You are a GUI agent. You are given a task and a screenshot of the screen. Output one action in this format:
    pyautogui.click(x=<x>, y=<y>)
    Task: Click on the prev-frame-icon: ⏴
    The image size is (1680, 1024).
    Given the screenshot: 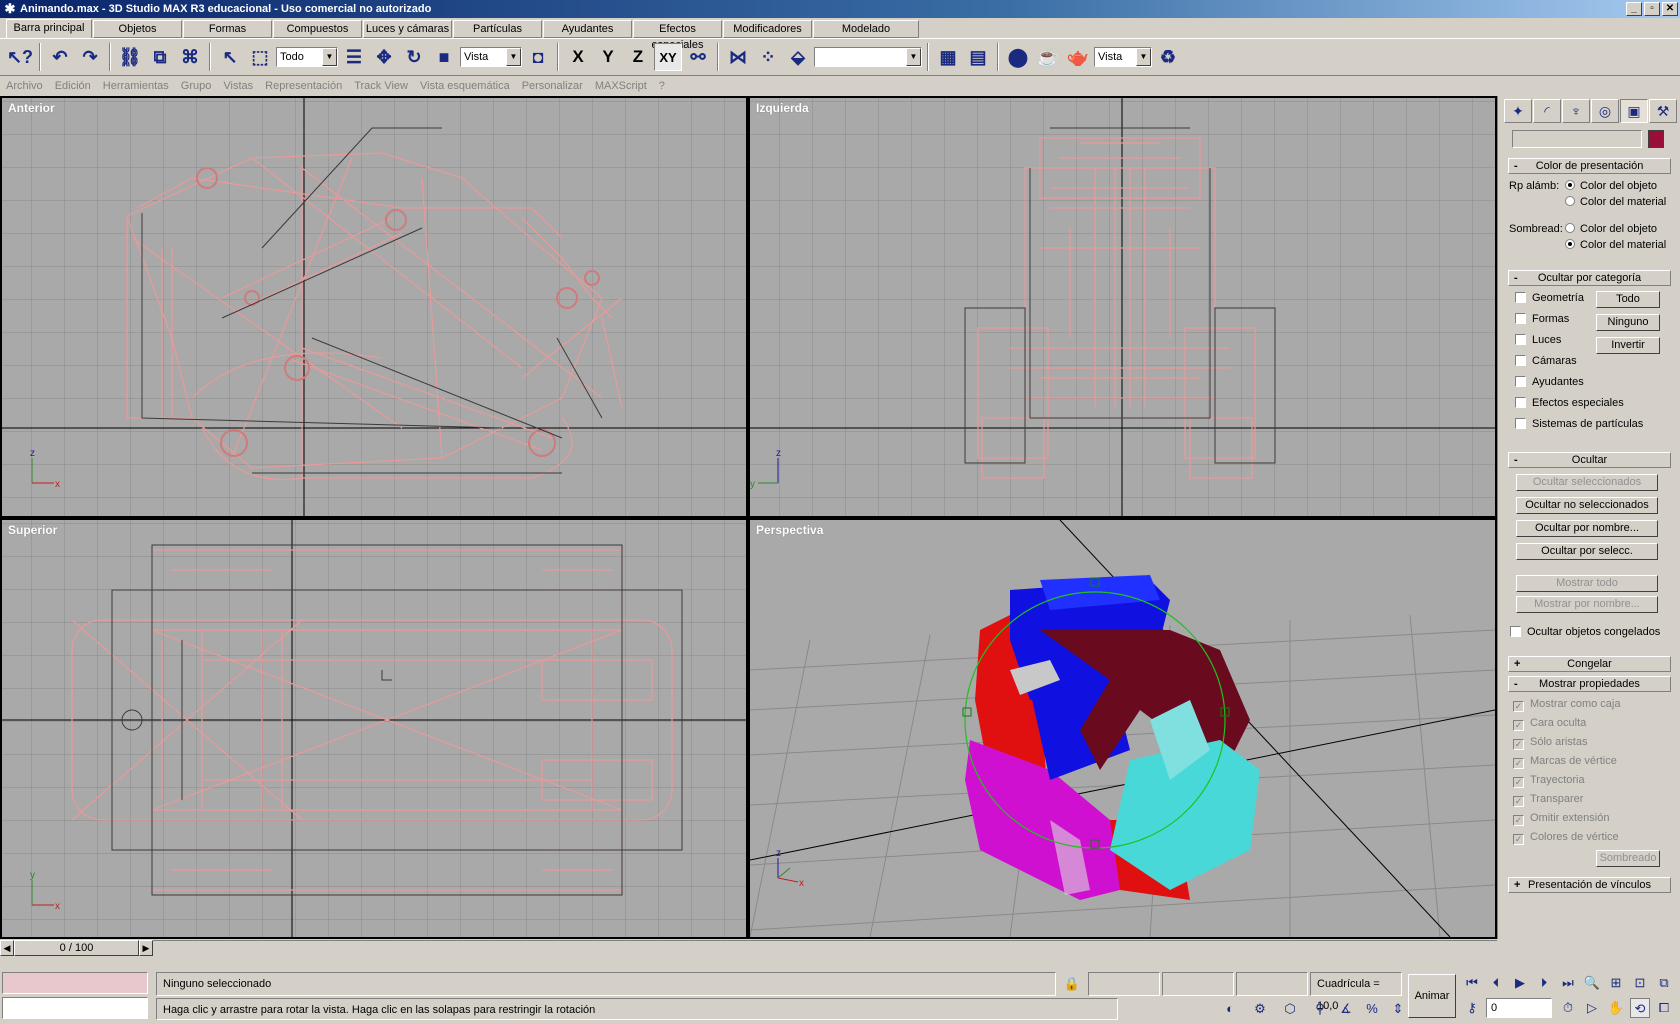 What is the action you would take?
    pyautogui.click(x=1496, y=983)
    